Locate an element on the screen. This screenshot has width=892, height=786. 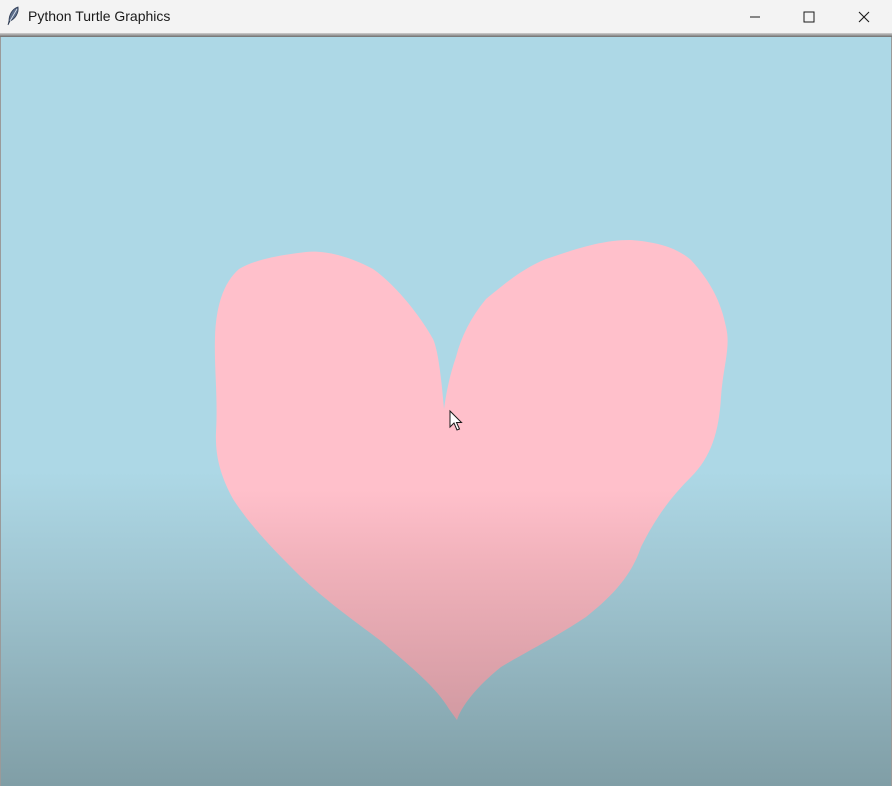
close-button is located at coordinates (864, 16).